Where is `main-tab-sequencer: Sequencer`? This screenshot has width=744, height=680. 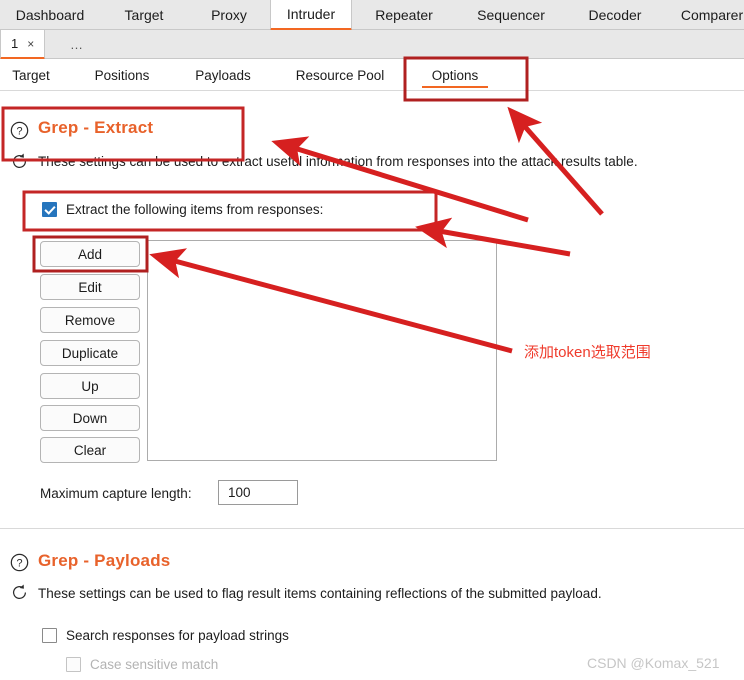 main-tab-sequencer: Sequencer is located at coordinates (511, 15).